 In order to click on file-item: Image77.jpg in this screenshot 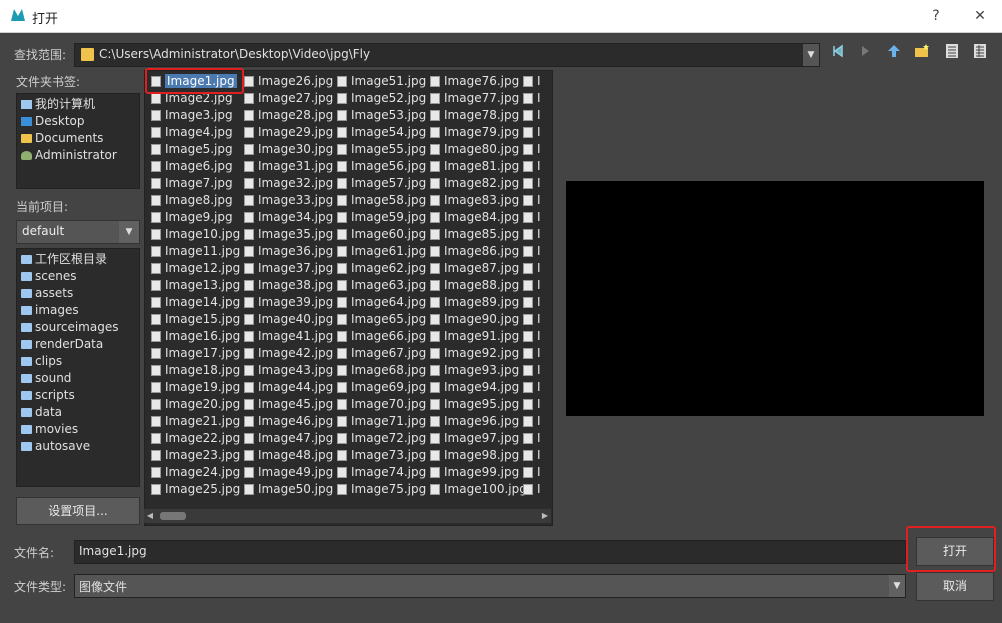, I will do `click(474, 98)`.